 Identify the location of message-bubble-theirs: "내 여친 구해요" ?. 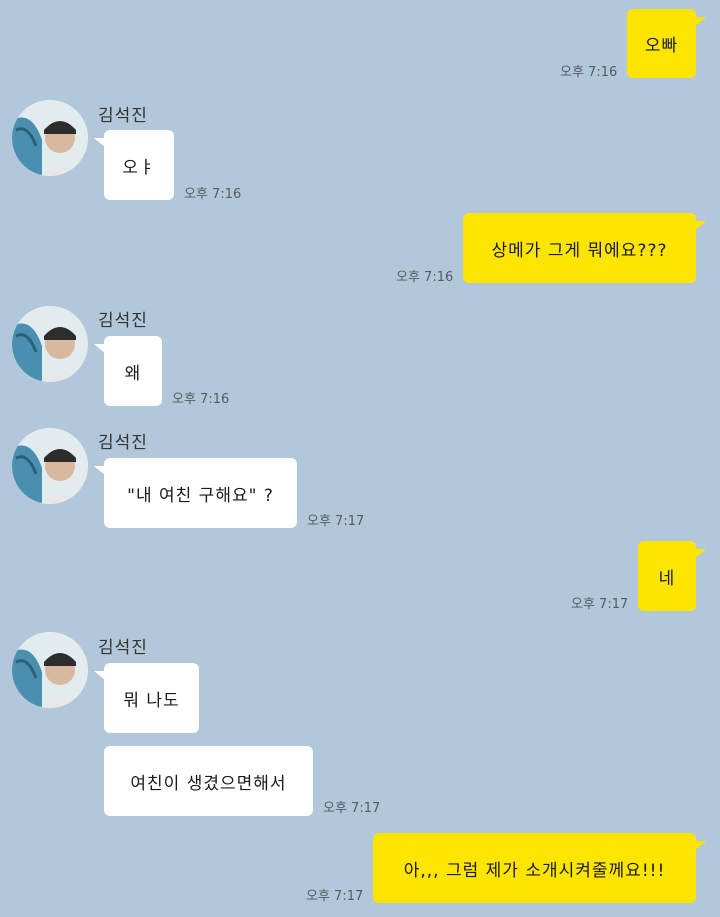
(195, 493).